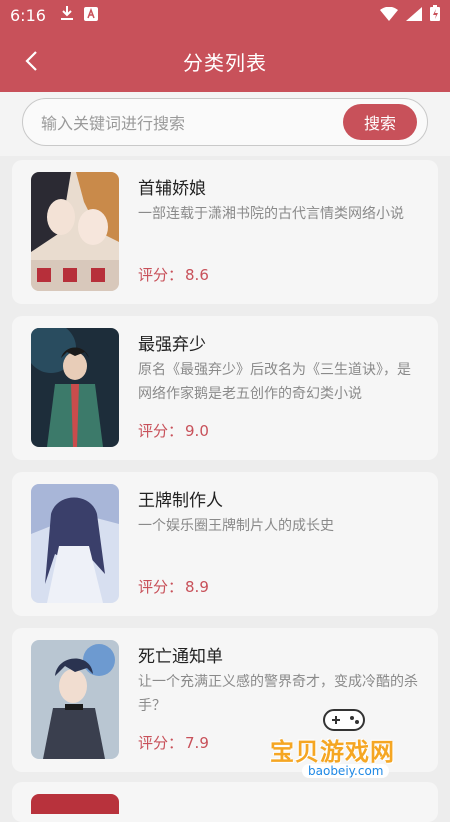 The height and width of the screenshot is (822, 450). I want to click on book-title: 死亡通知单, so click(180, 657).